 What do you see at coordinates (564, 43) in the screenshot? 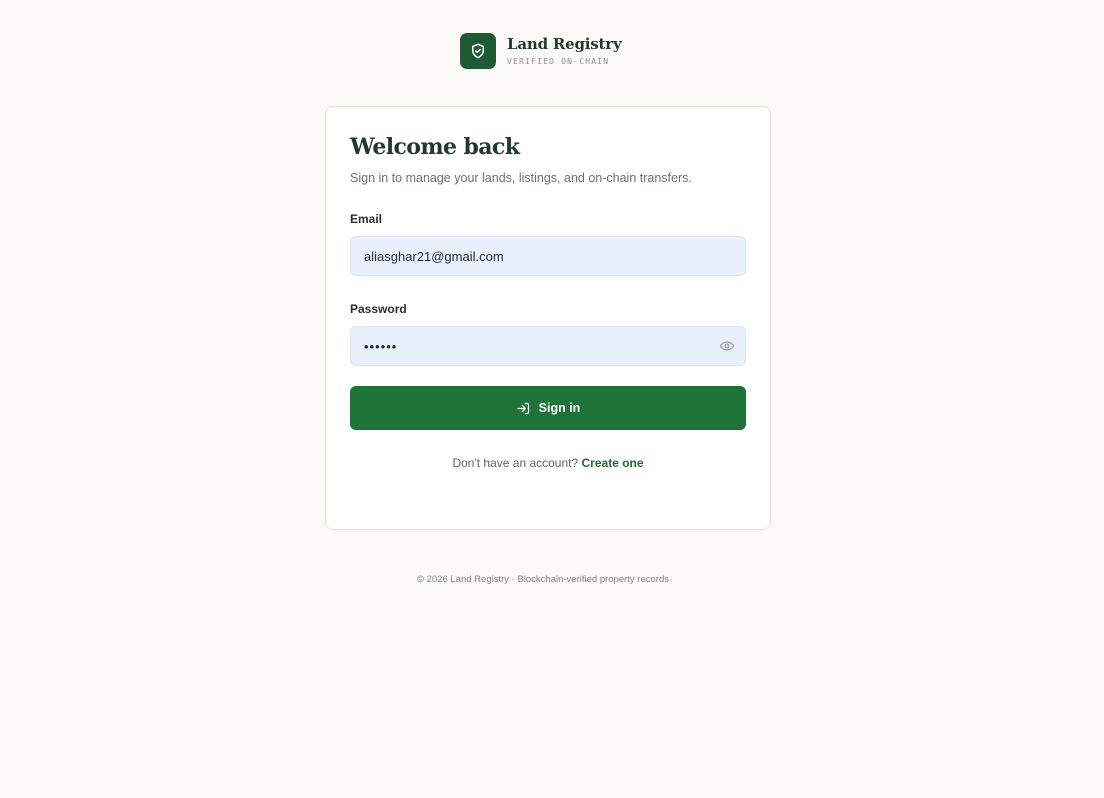
I see `brand-title: Land Registry` at bounding box center [564, 43].